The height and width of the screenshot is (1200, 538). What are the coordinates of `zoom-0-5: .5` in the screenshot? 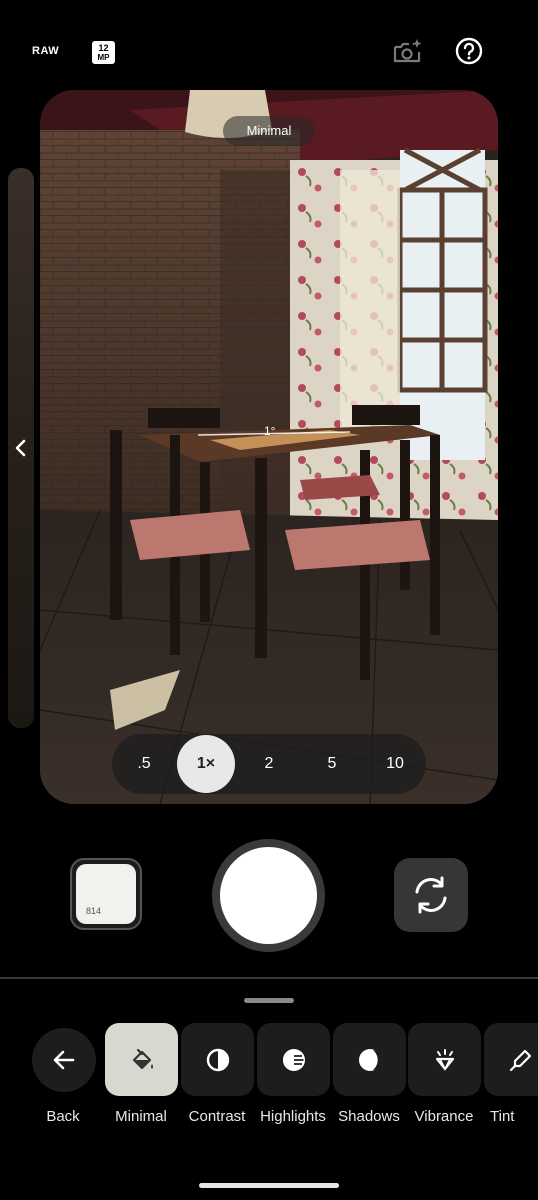 It's located at (144, 764).